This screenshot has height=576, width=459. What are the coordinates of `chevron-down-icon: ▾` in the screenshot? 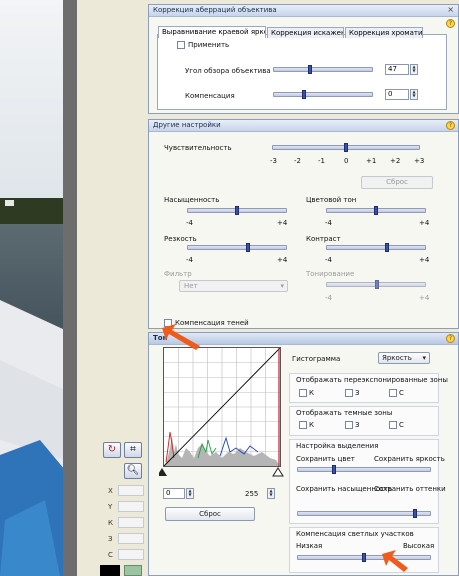 It's located at (282, 286).